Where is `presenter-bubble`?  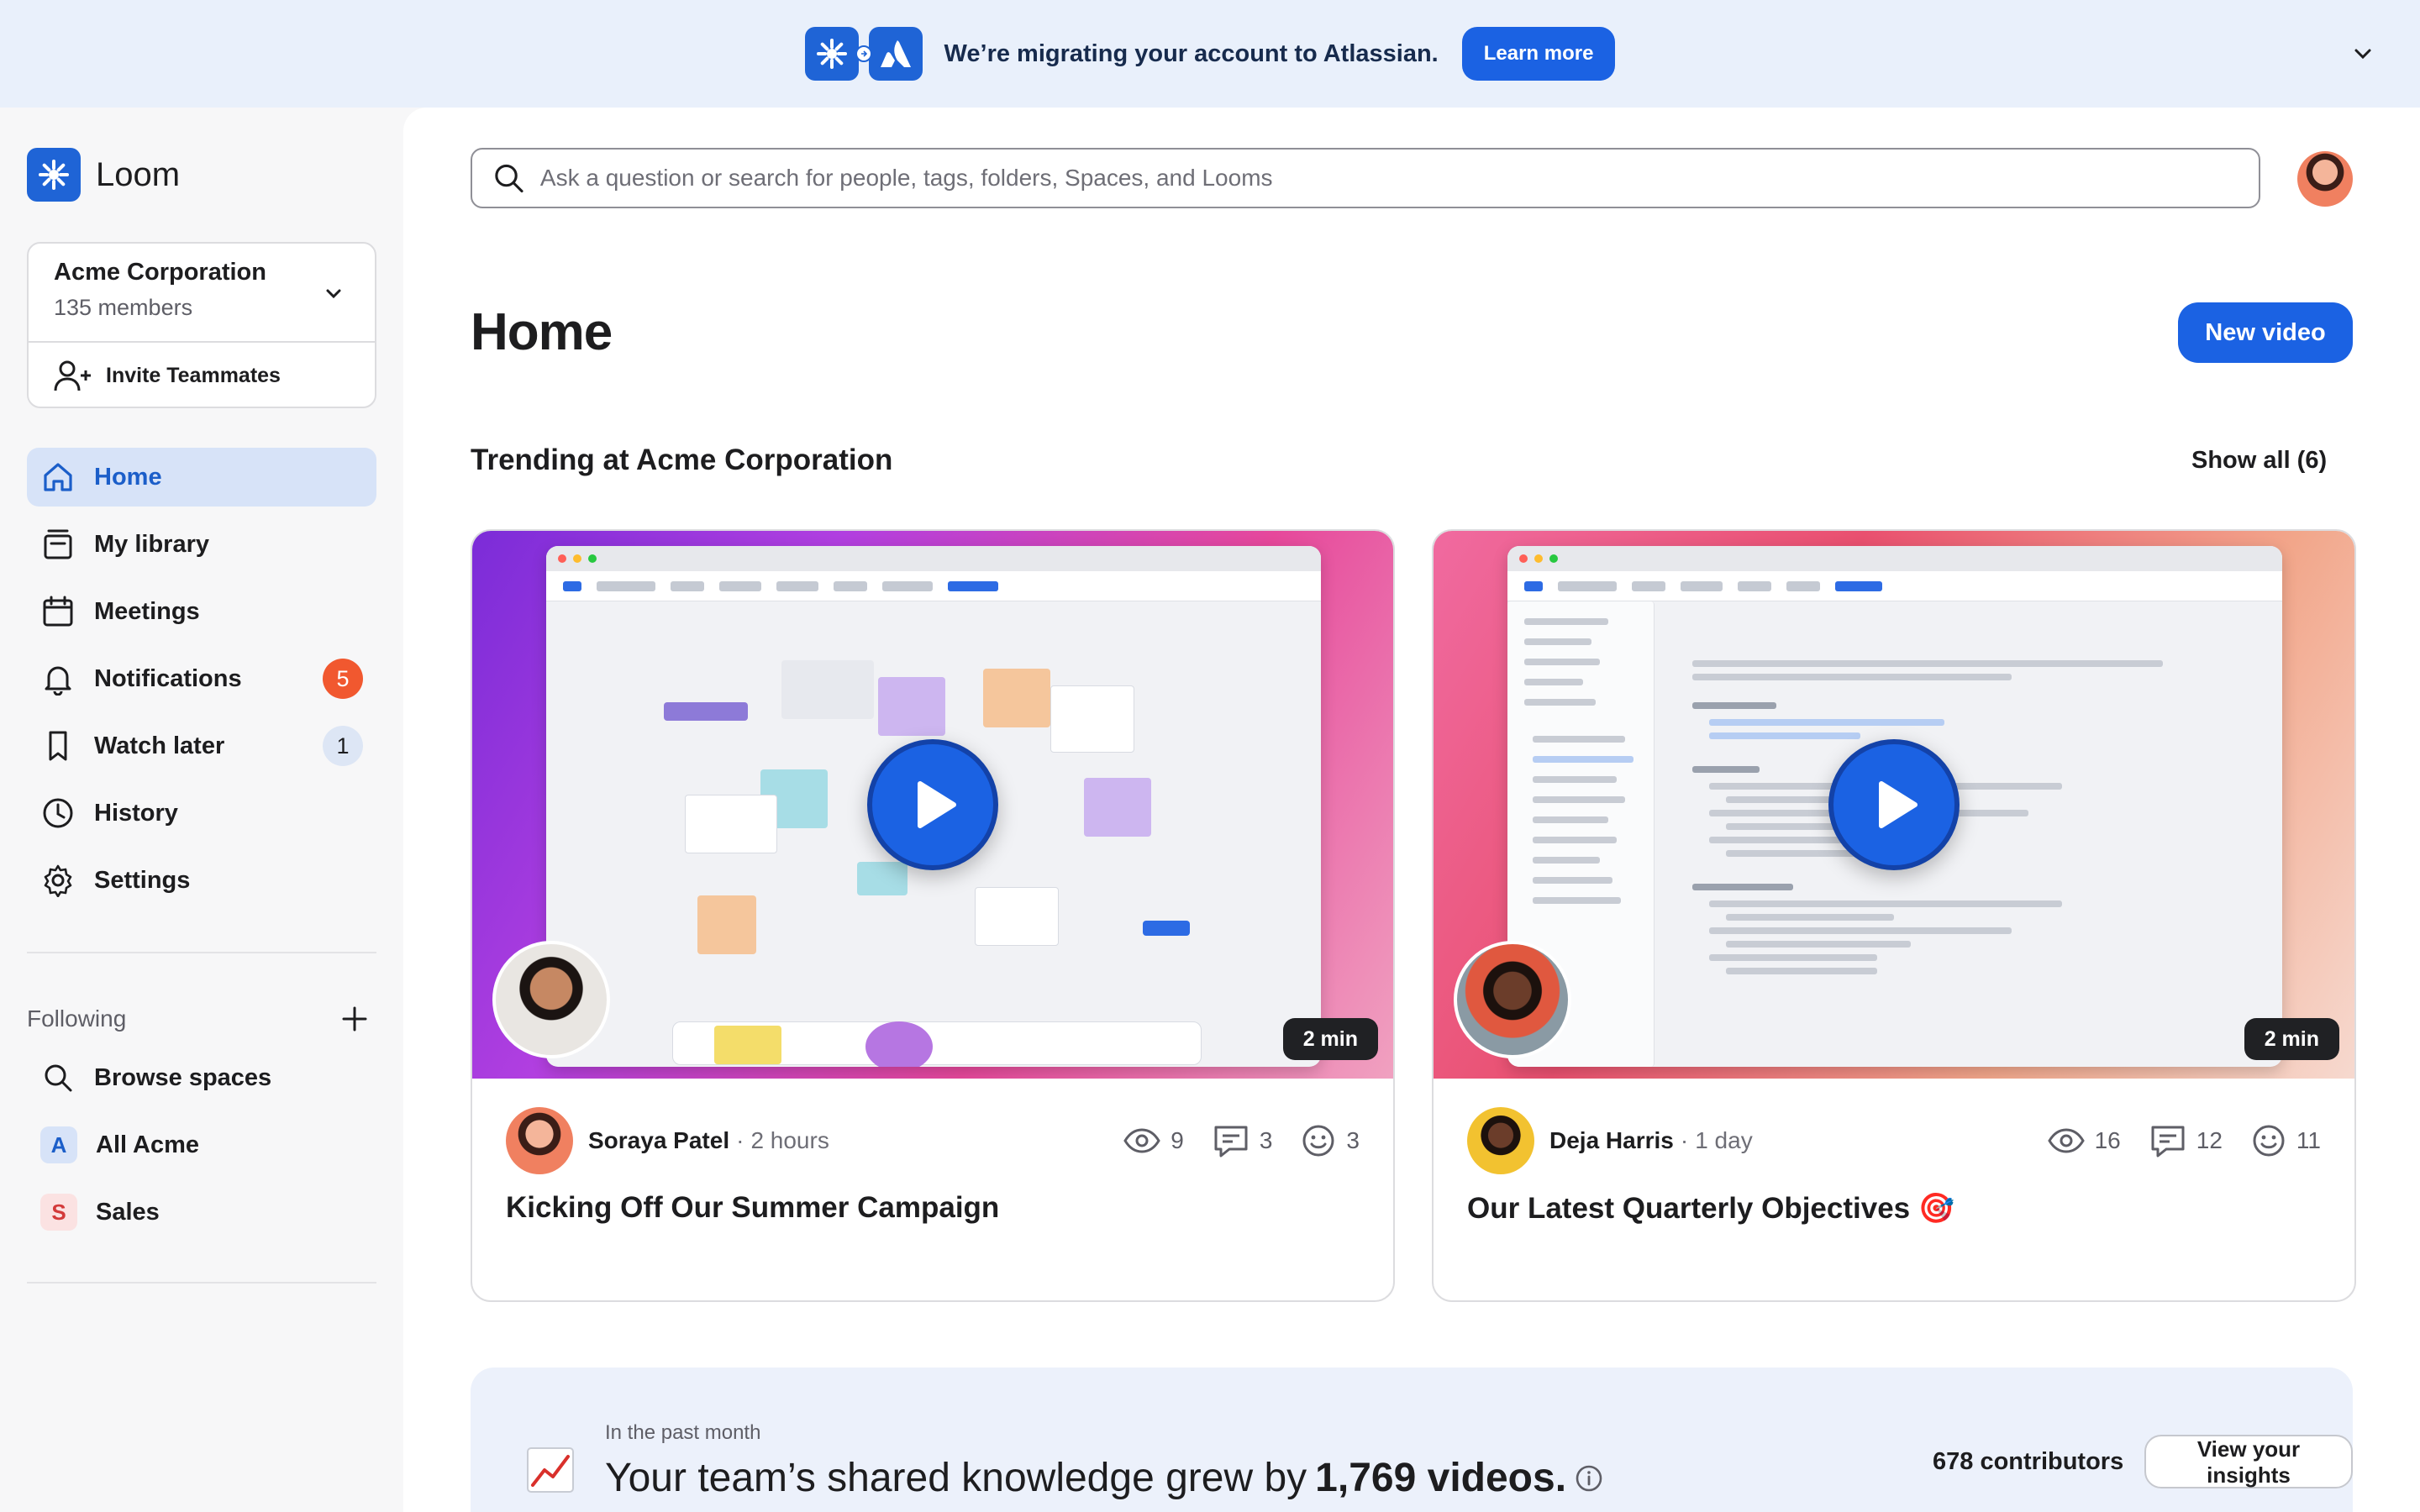 presenter-bubble is located at coordinates (1512, 999).